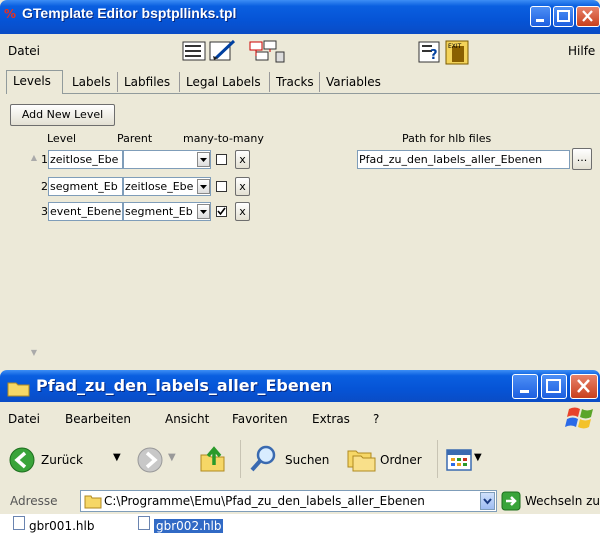 The image size is (600, 548). What do you see at coordinates (353, 82) in the screenshot?
I see `tab-variables: Variables` at bounding box center [353, 82].